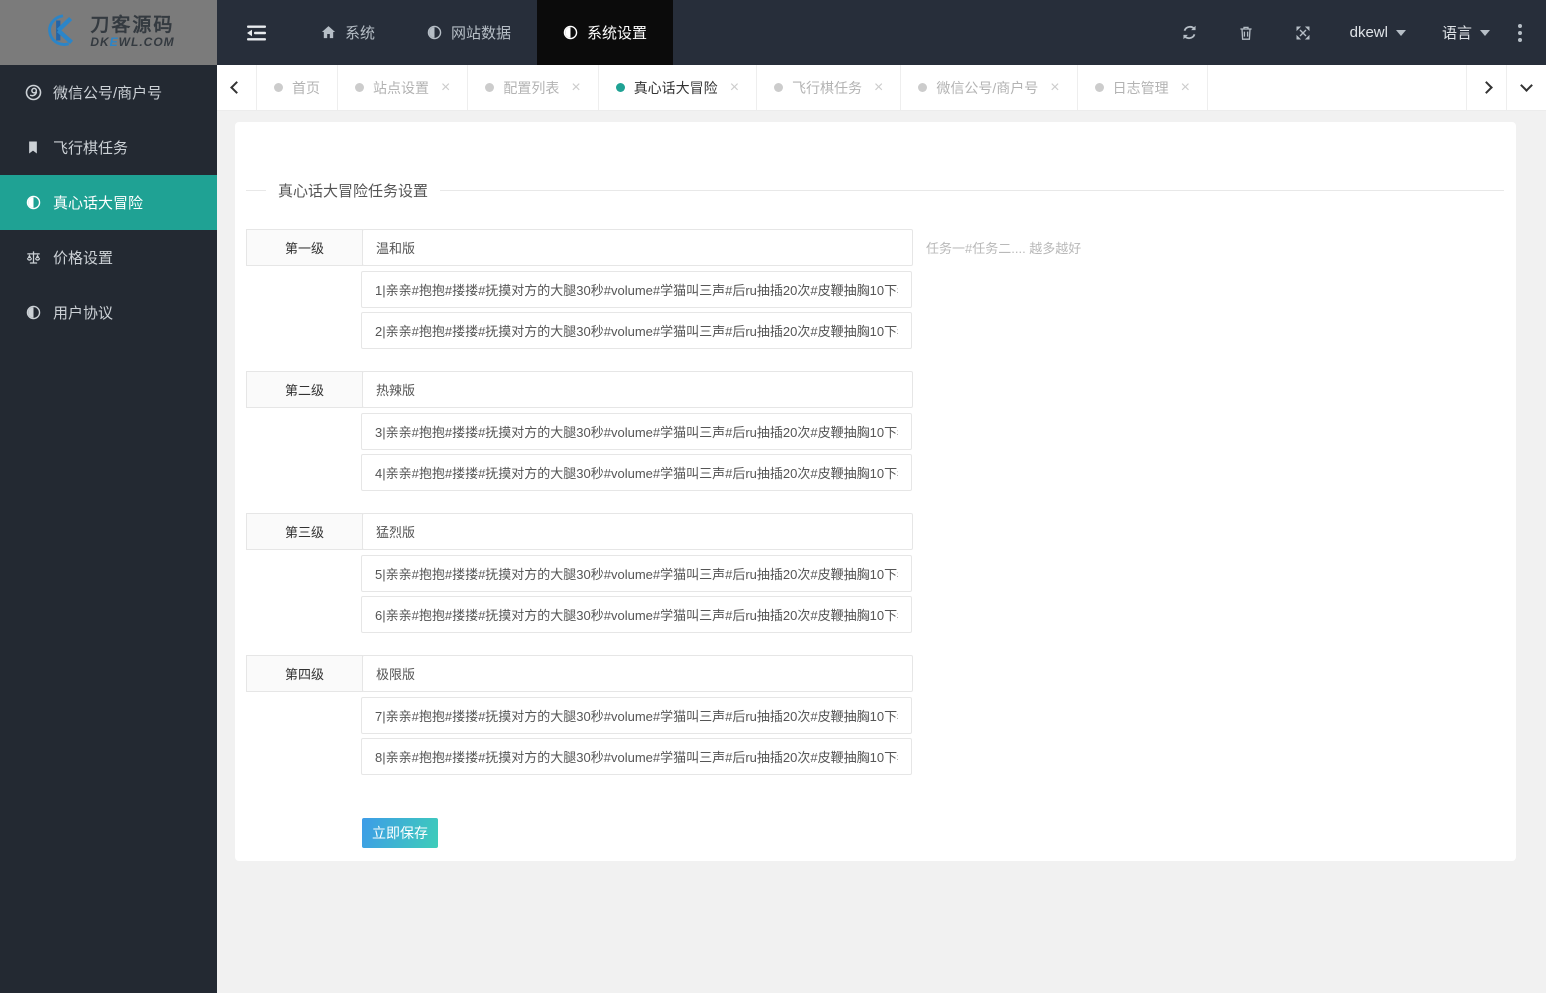 The image size is (1546, 993). What do you see at coordinates (1004, 248) in the screenshot?
I see `help-text: 任务一#任务二.... 越多越好` at bounding box center [1004, 248].